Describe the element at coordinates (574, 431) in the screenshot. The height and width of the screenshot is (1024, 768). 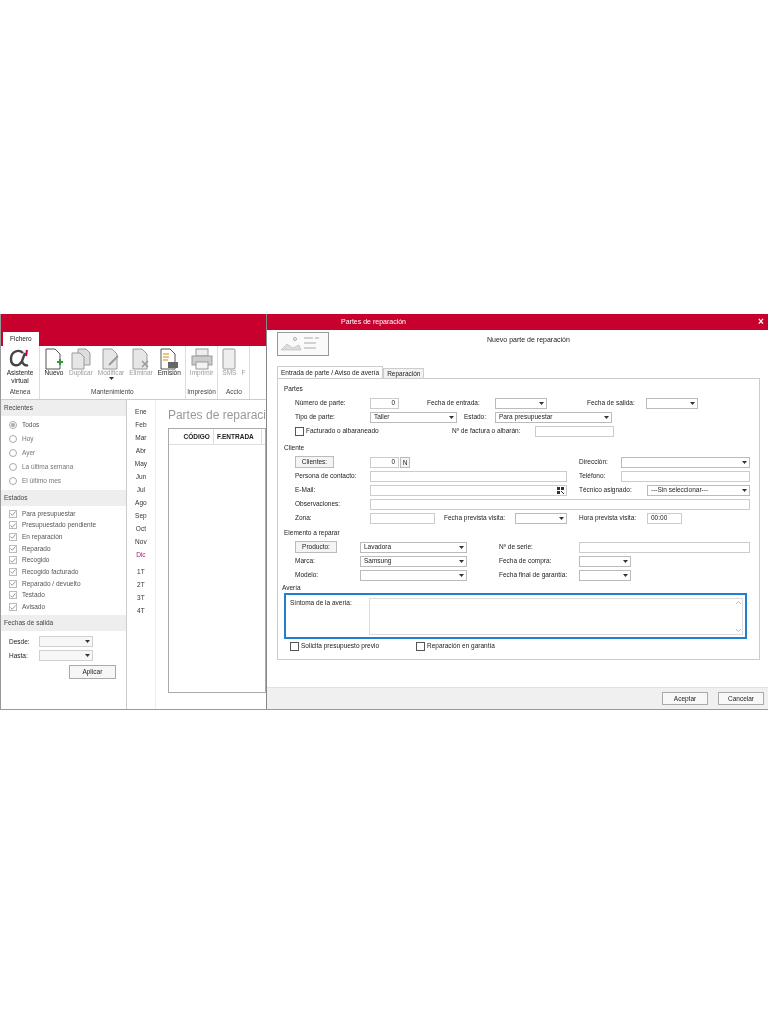
I see `invoice-field` at that location.